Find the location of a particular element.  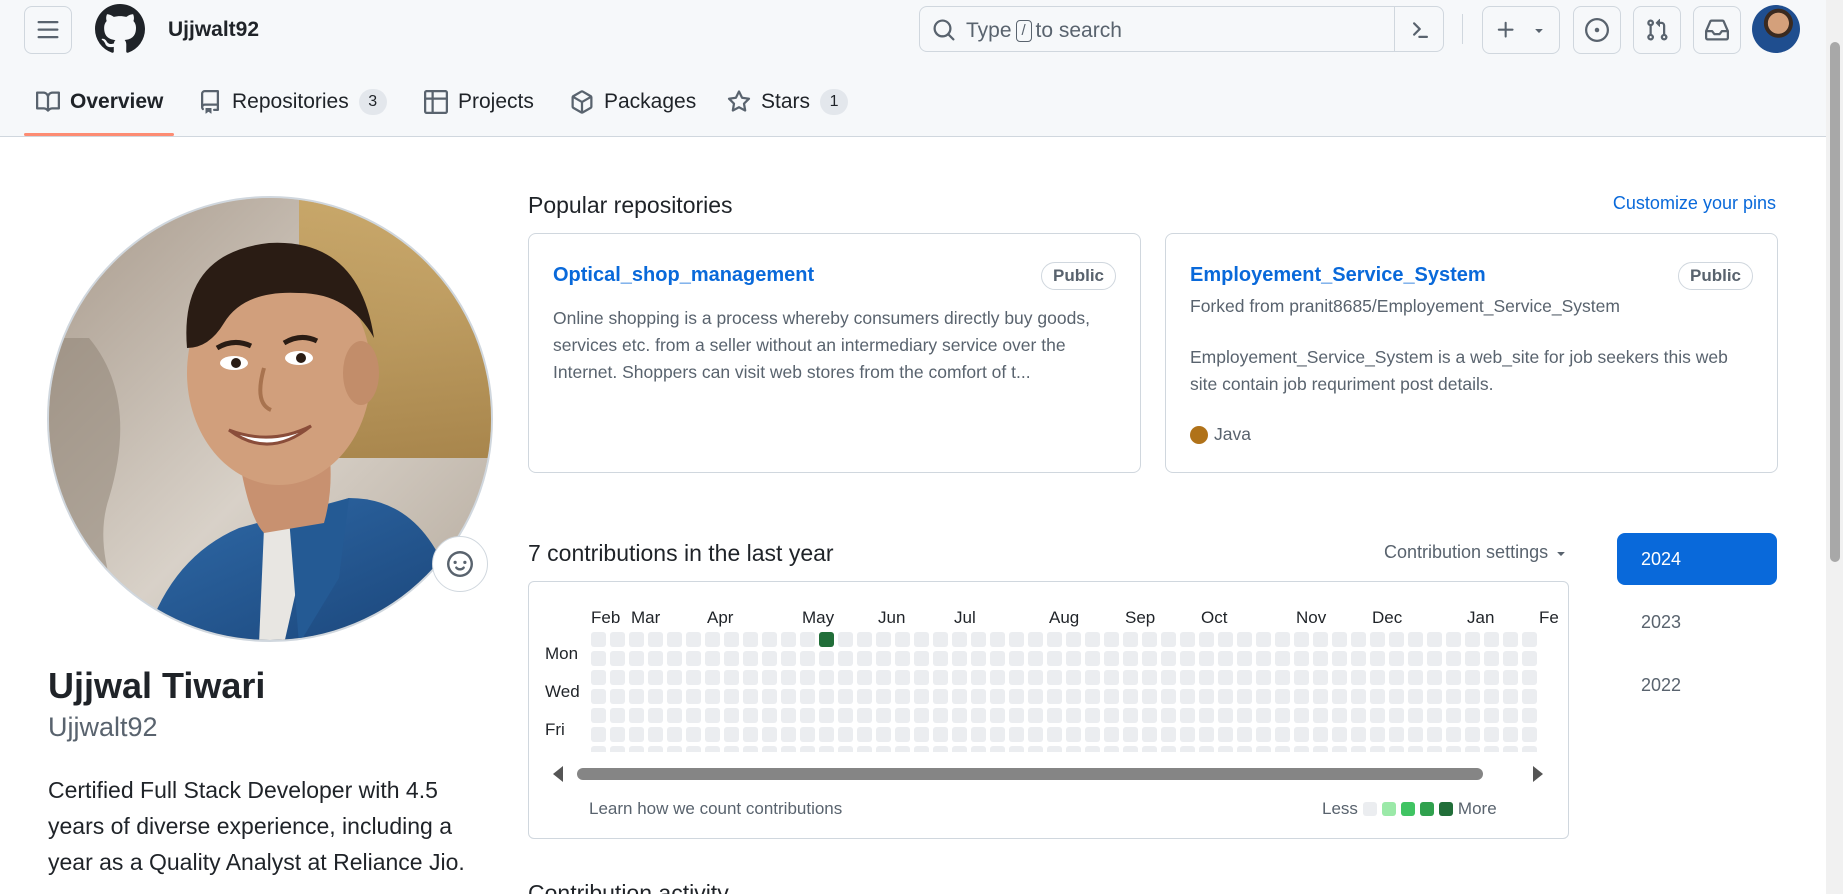

repo-name-link: Employement_Service_System is located at coordinates (1338, 275).